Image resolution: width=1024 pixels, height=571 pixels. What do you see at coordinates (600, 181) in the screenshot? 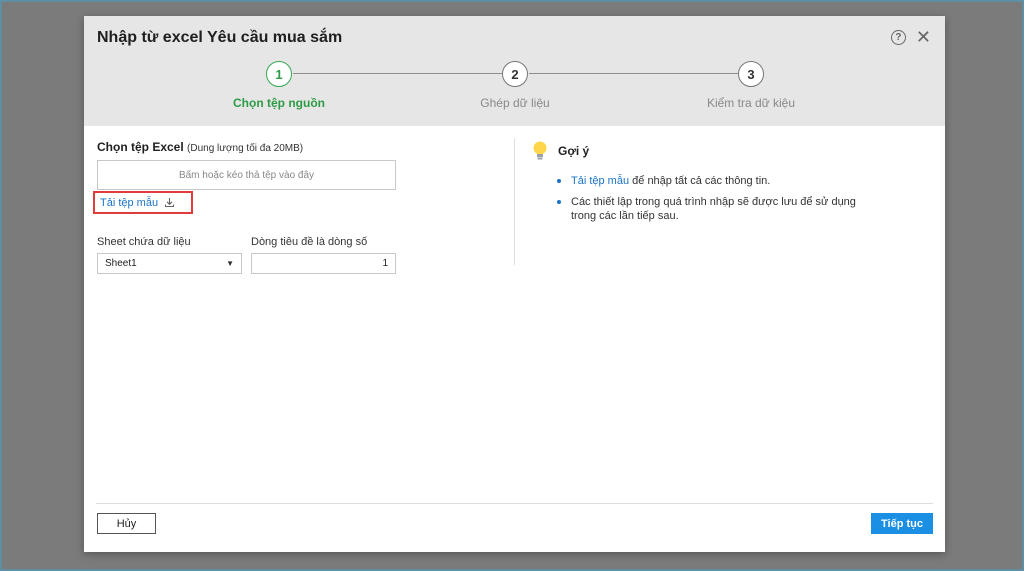
I see `hint-template-link: Tải tệp mẫu` at bounding box center [600, 181].